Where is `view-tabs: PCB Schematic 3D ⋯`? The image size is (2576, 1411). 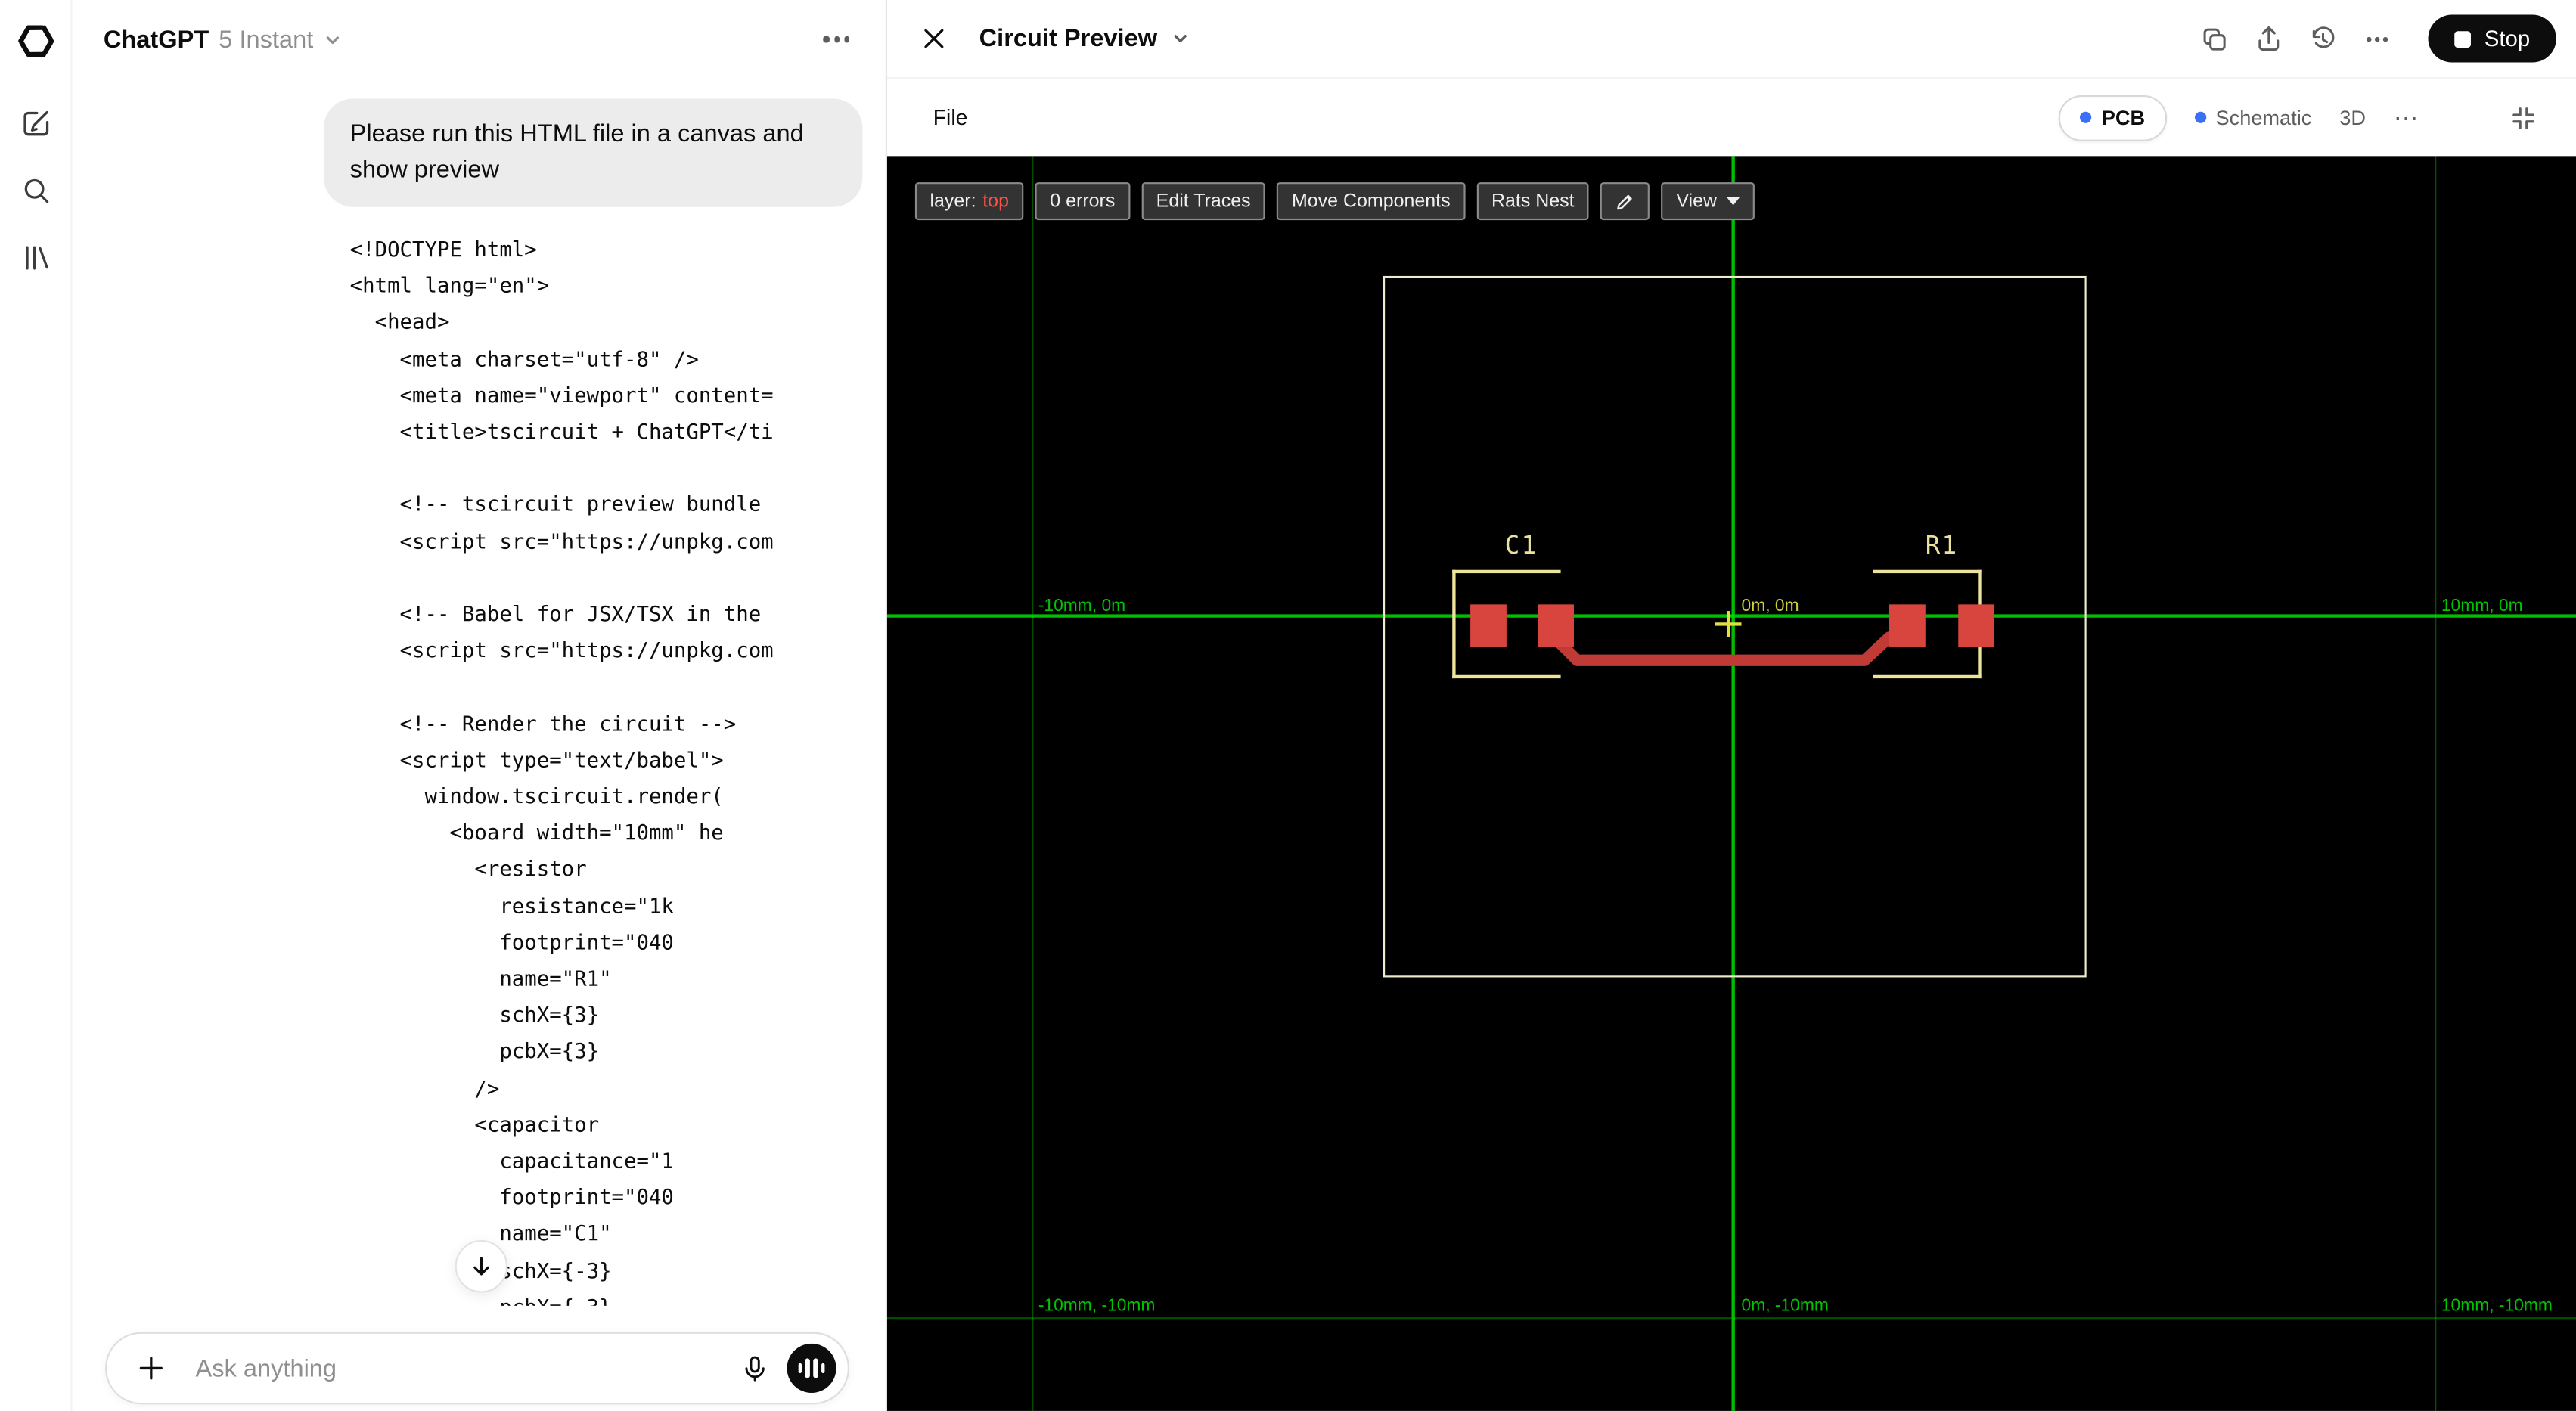 view-tabs: PCB Schematic 3D ⋯ is located at coordinates (2303, 117).